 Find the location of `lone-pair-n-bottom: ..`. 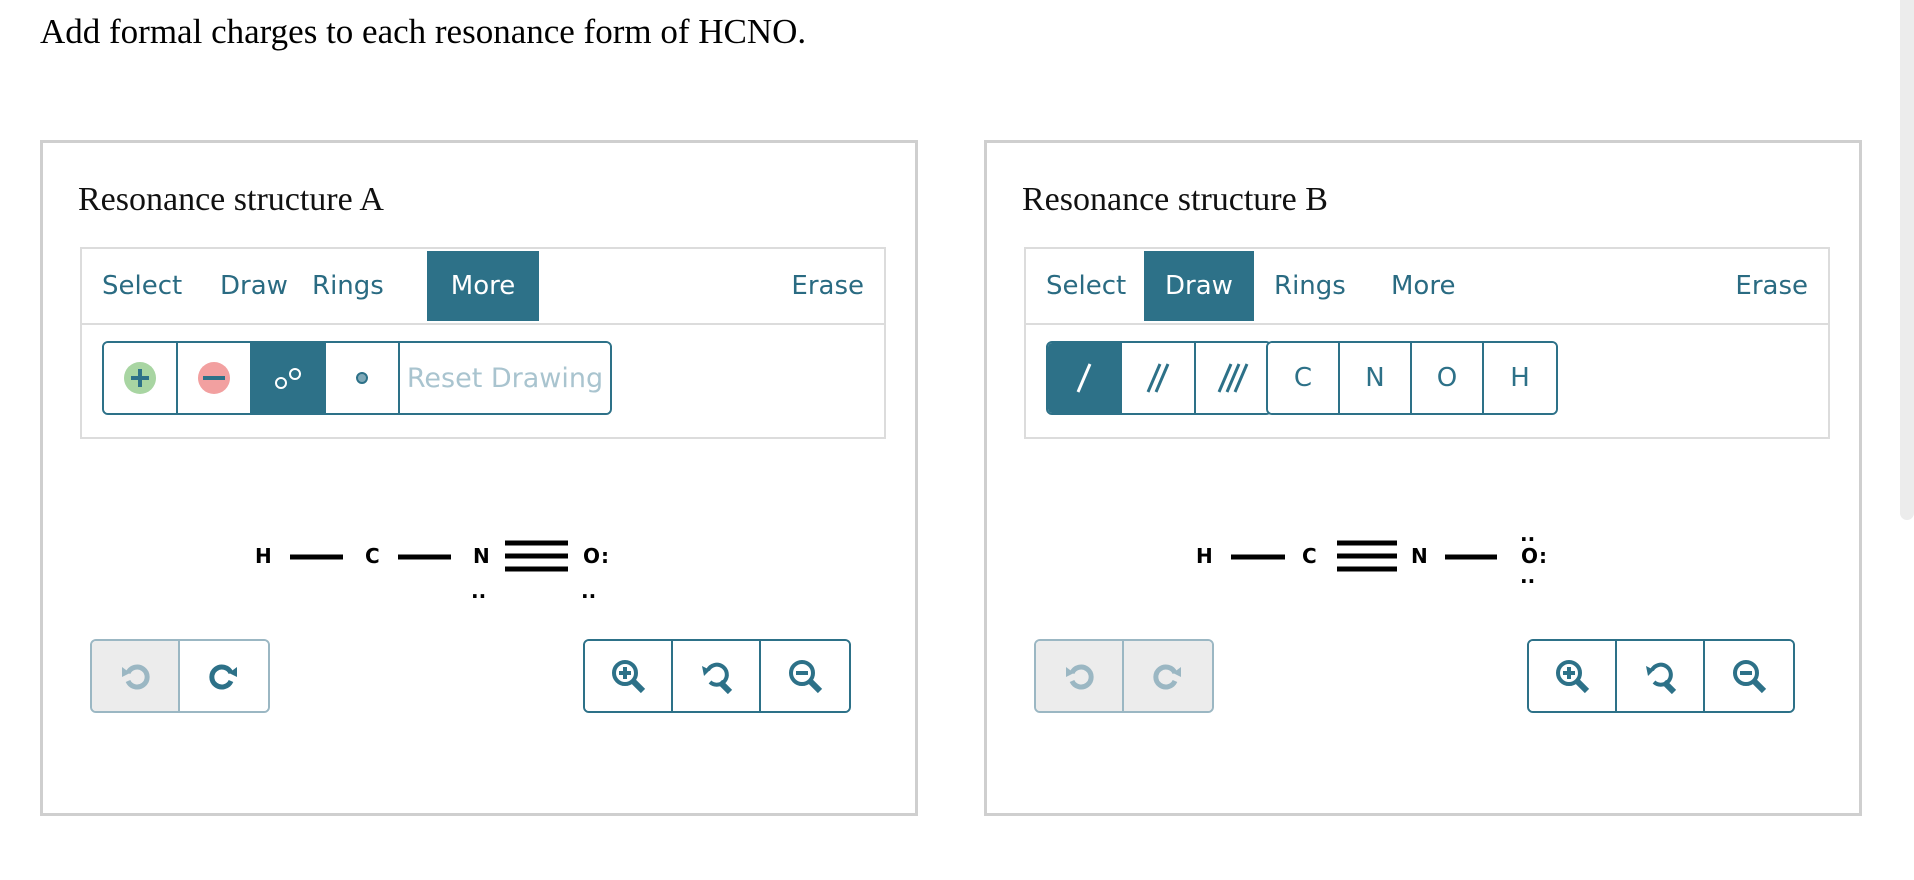

lone-pair-n-bottom: .. is located at coordinates (478, 591).